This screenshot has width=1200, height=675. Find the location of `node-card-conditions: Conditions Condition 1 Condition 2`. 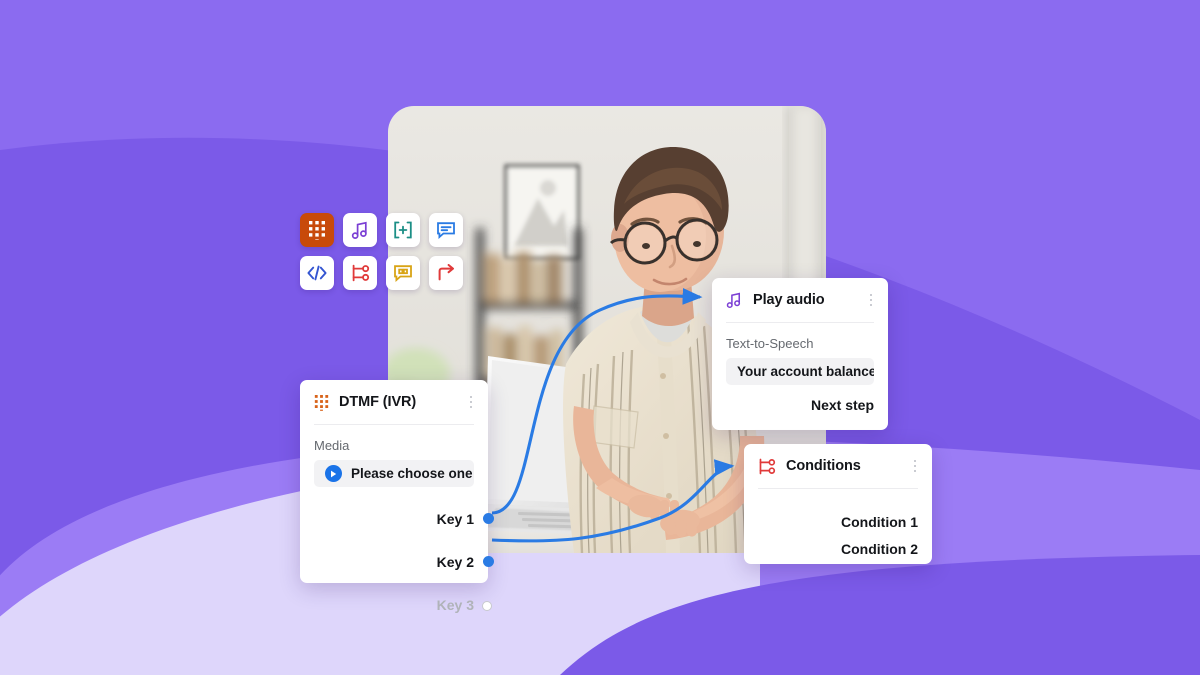

node-card-conditions: Conditions Condition 1 Condition 2 is located at coordinates (838, 504).